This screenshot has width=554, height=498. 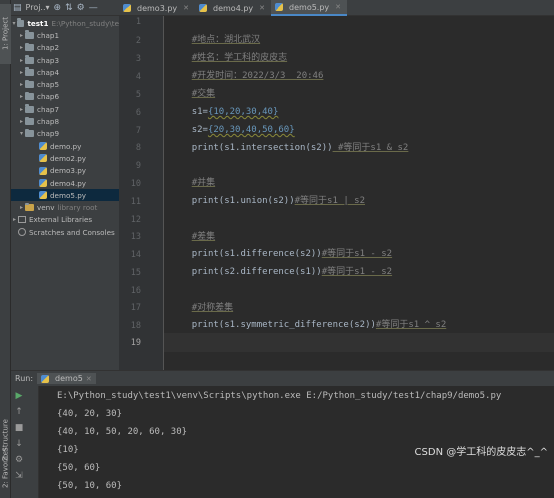 I want to click on comment: #等同于s1 - s2, so click(x=357, y=272).